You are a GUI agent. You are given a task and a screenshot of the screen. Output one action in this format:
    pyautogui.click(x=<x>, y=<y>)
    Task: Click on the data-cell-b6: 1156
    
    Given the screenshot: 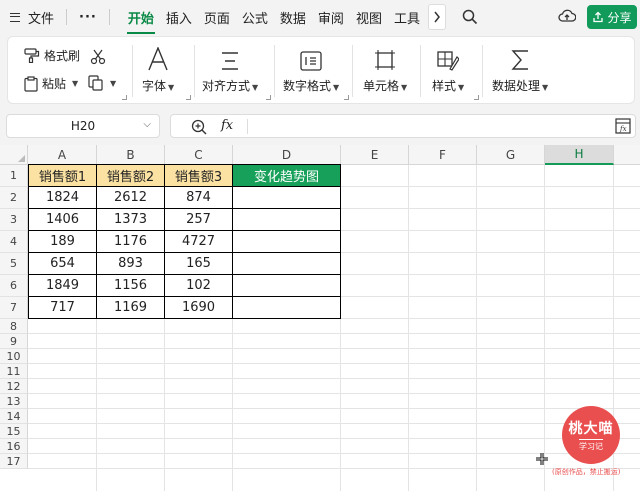 What is the action you would take?
    pyautogui.click(x=130, y=285)
    